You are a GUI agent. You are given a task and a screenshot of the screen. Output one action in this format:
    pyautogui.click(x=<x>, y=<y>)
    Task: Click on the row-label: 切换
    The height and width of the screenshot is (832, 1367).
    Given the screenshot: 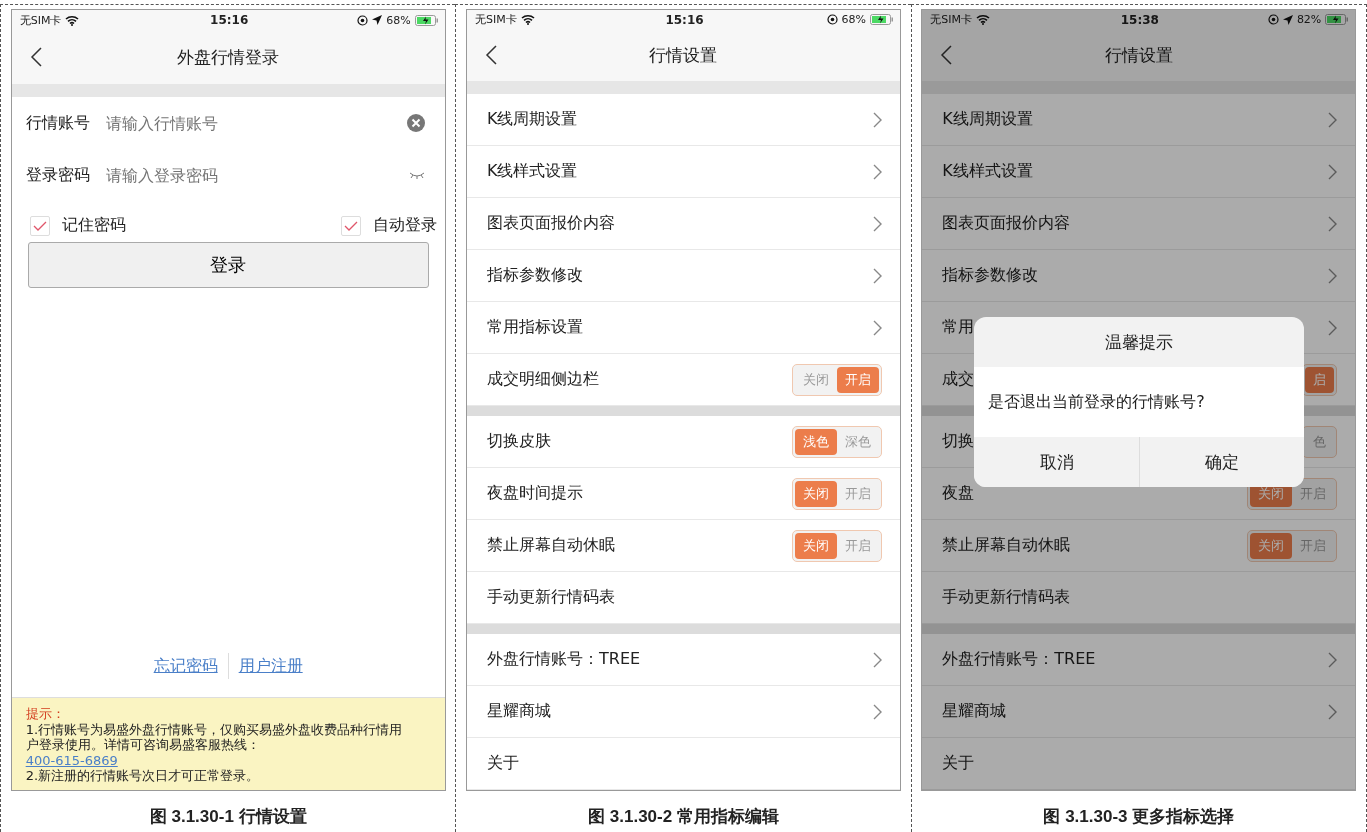 What is the action you would take?
    pyautogui.click(x=958, y=441)
    